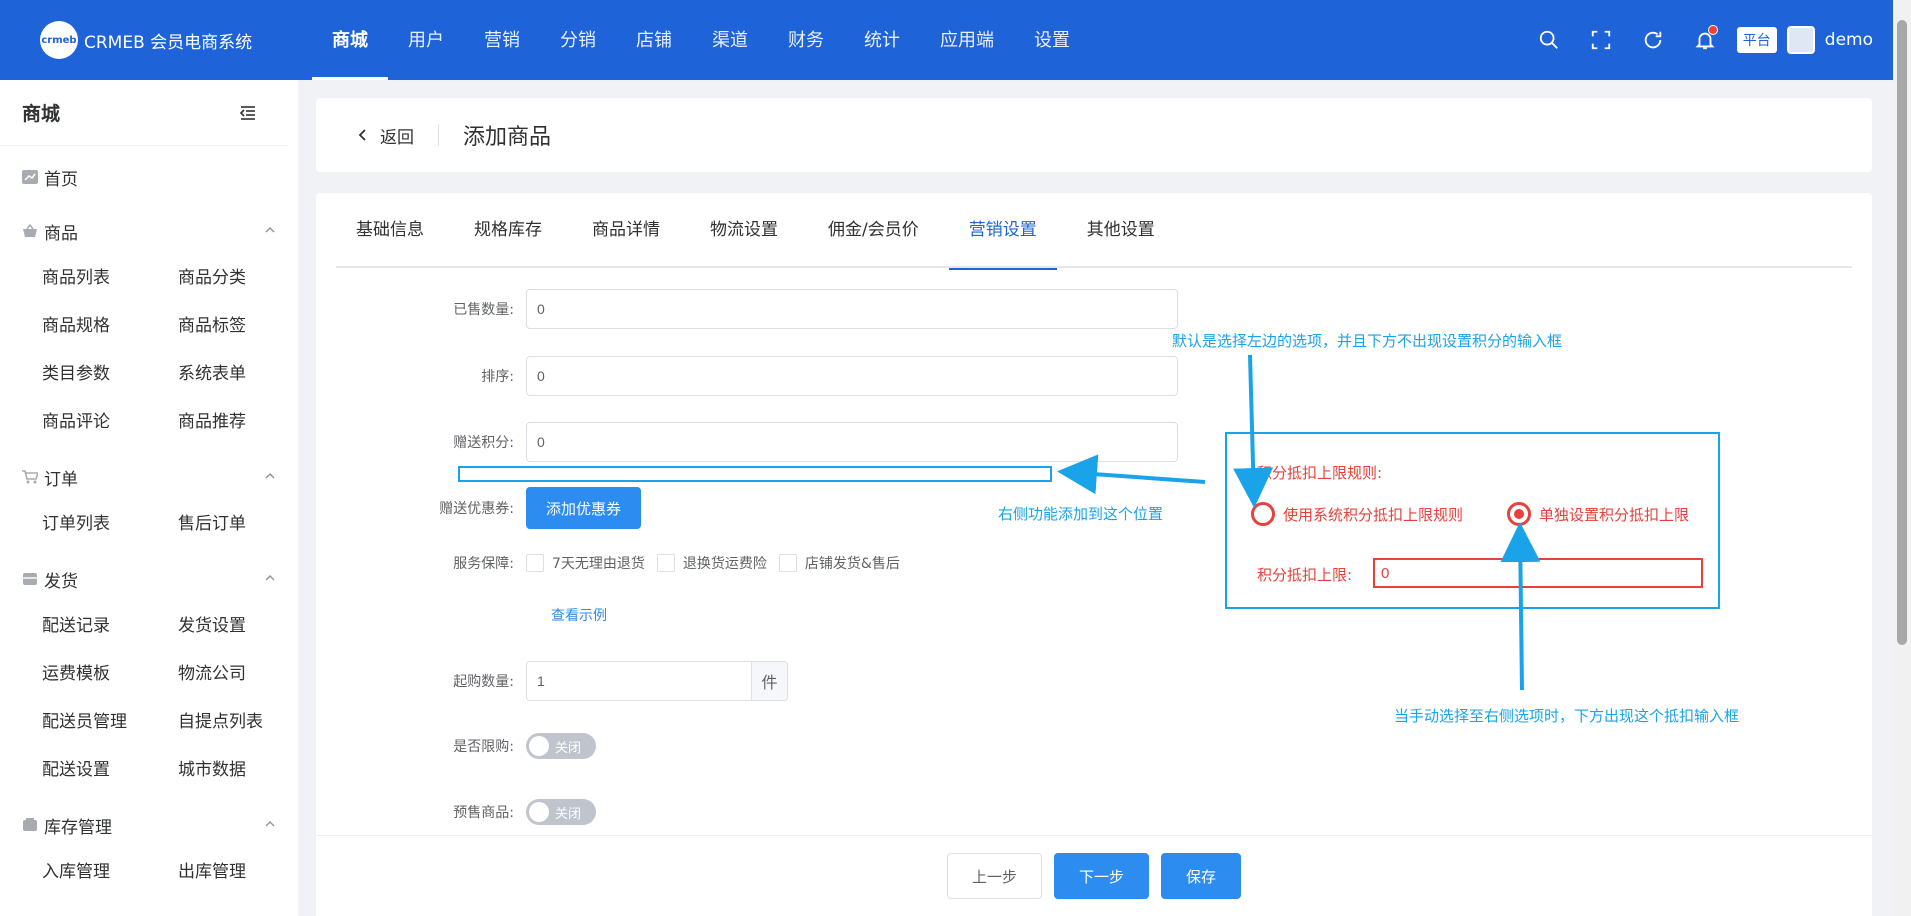 The height and width of the screenshot is (916, 1911). I want to click on form-row-service: 服务保障: 7天无理由退货 退换货运费险 店铺发货&售后, so click(614, 563).